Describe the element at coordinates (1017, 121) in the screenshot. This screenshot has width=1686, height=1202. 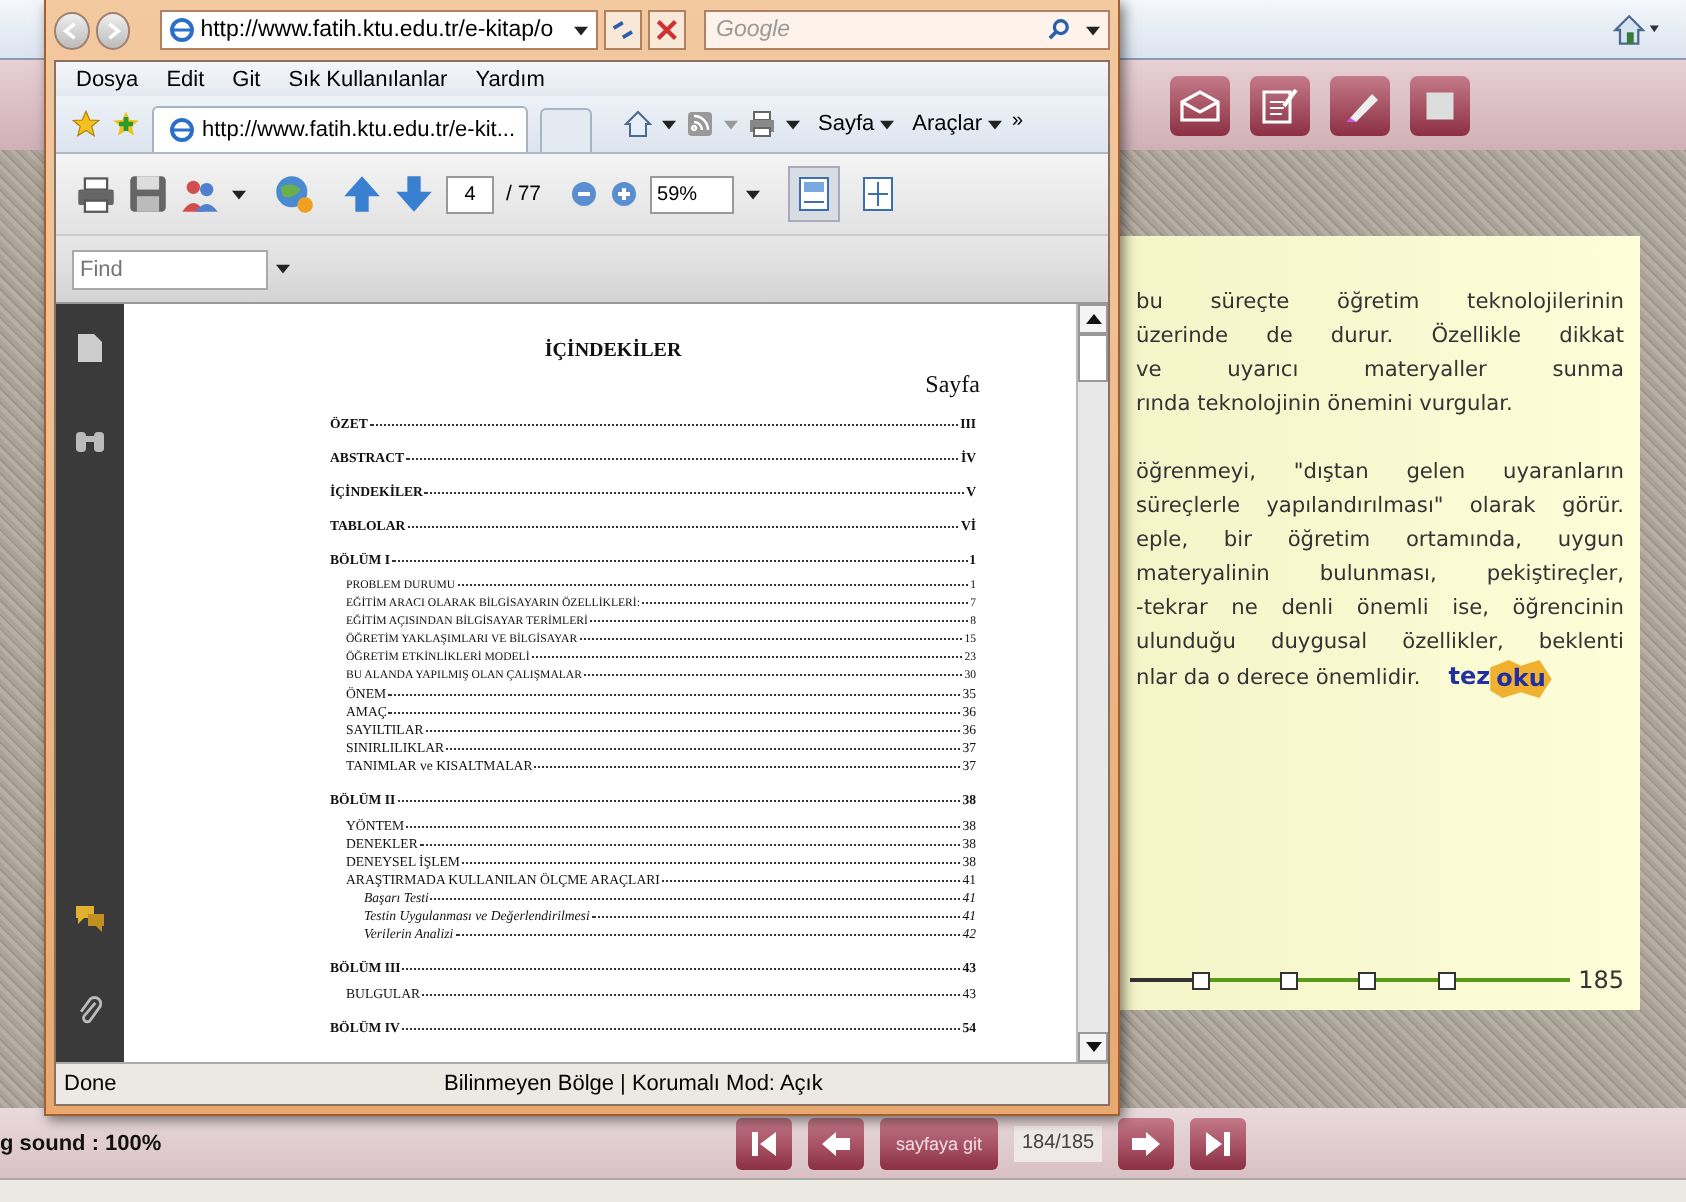
I see `more-button: »` at that location.